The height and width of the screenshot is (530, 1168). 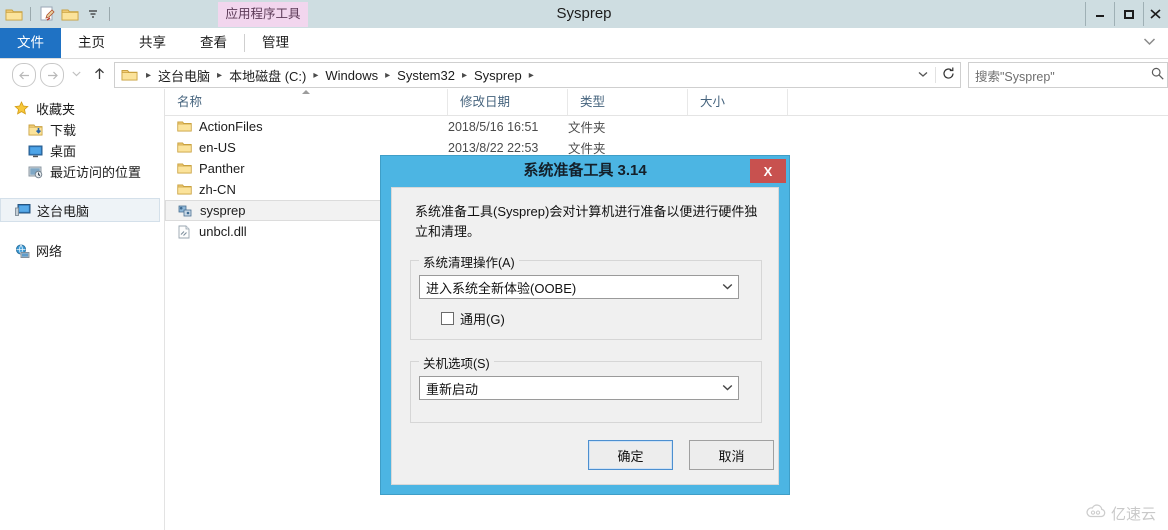 What do you see at coordinates (82, 108) in the screenshot?
I see `sidebar-item-favorites: 收藏夹` at bounding box center [82, 108].